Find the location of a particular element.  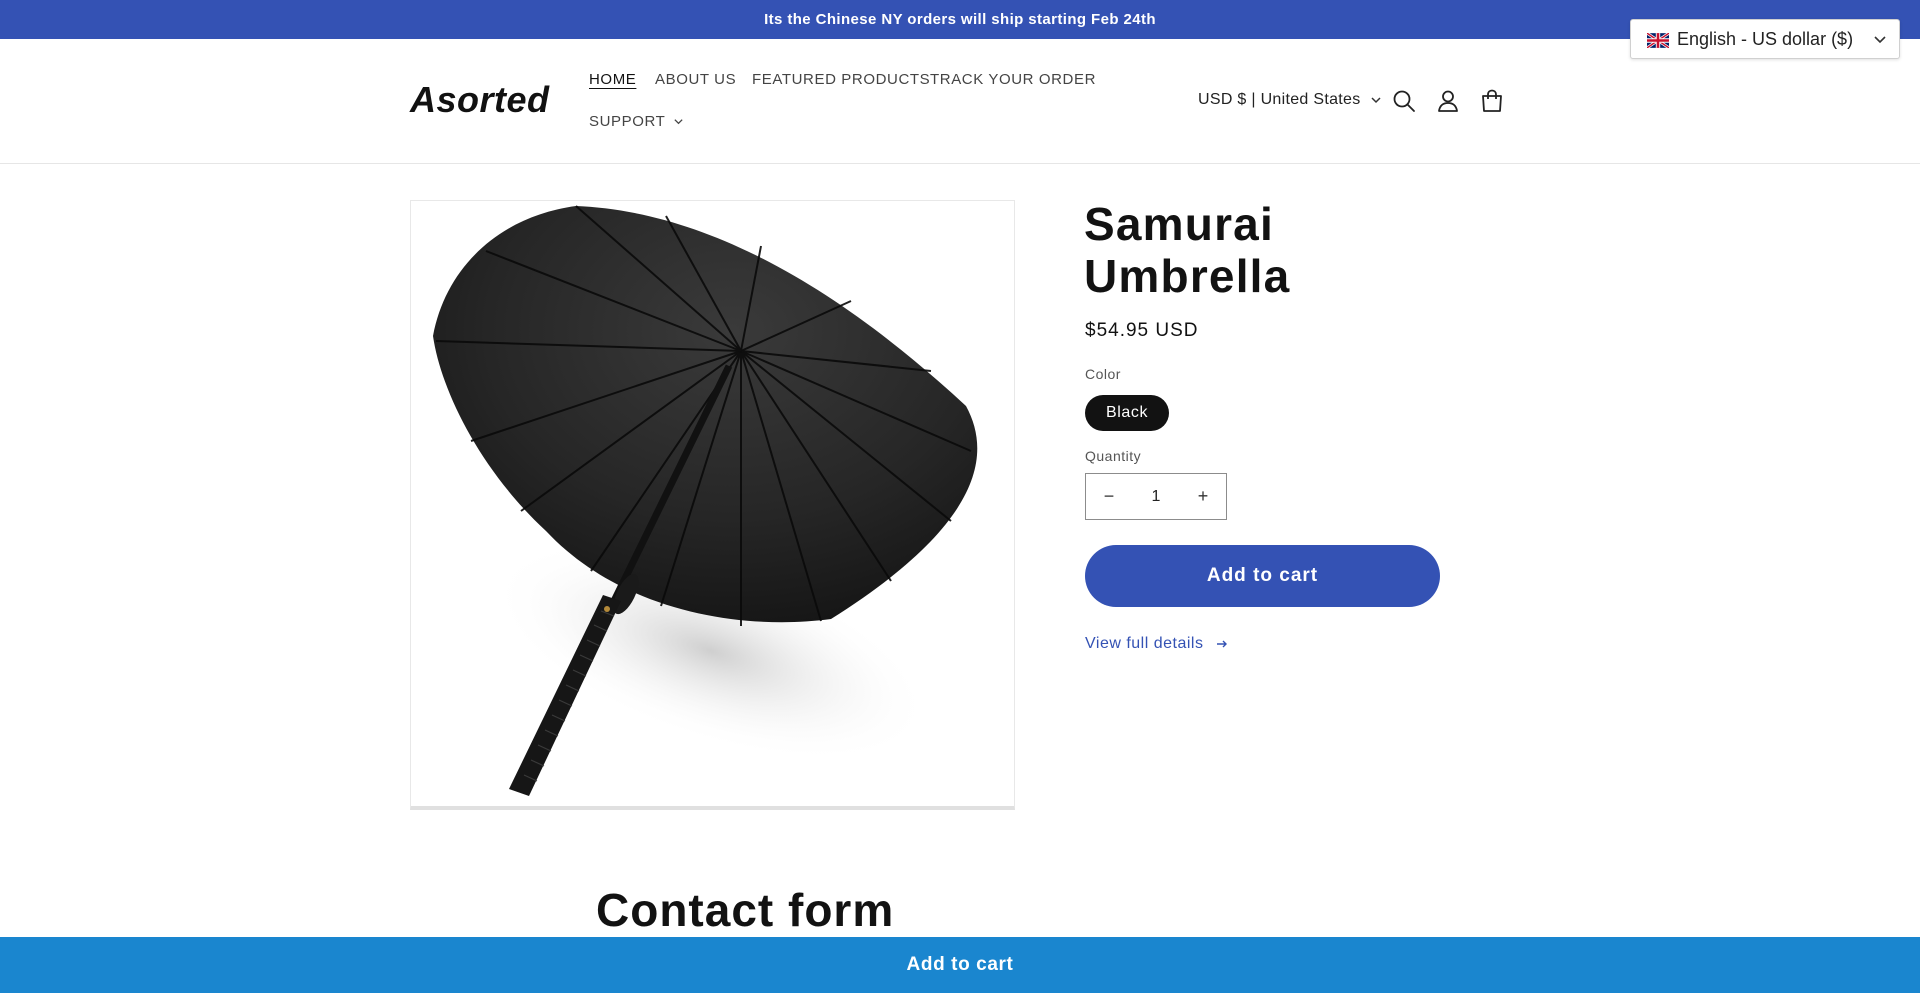

color-option-black: Black is located at coordinates (1127, 413).